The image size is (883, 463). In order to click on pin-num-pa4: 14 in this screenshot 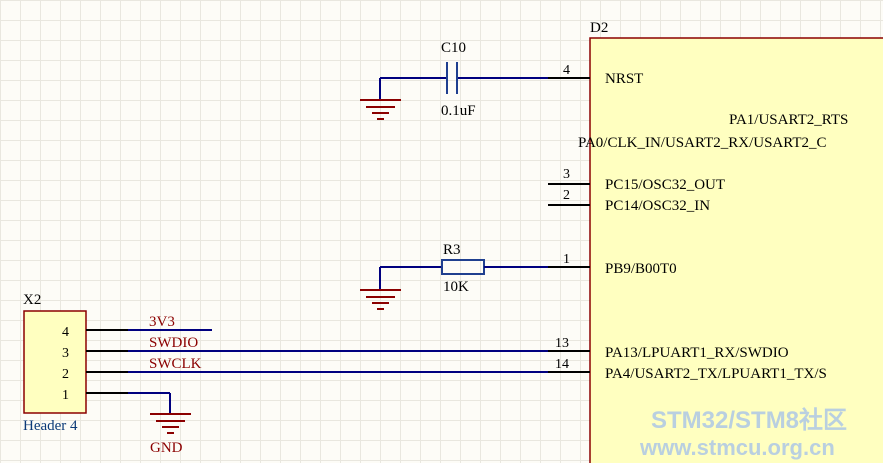, I will do `click(562, 364)`.